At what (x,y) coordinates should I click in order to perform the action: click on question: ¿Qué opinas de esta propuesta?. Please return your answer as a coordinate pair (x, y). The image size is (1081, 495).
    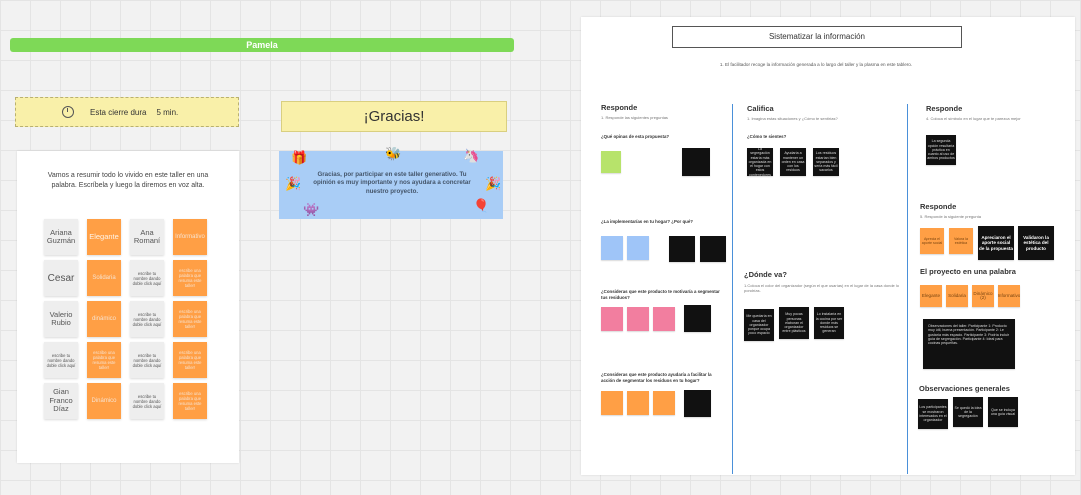
    Looking at the image, I should click on (635, 136).